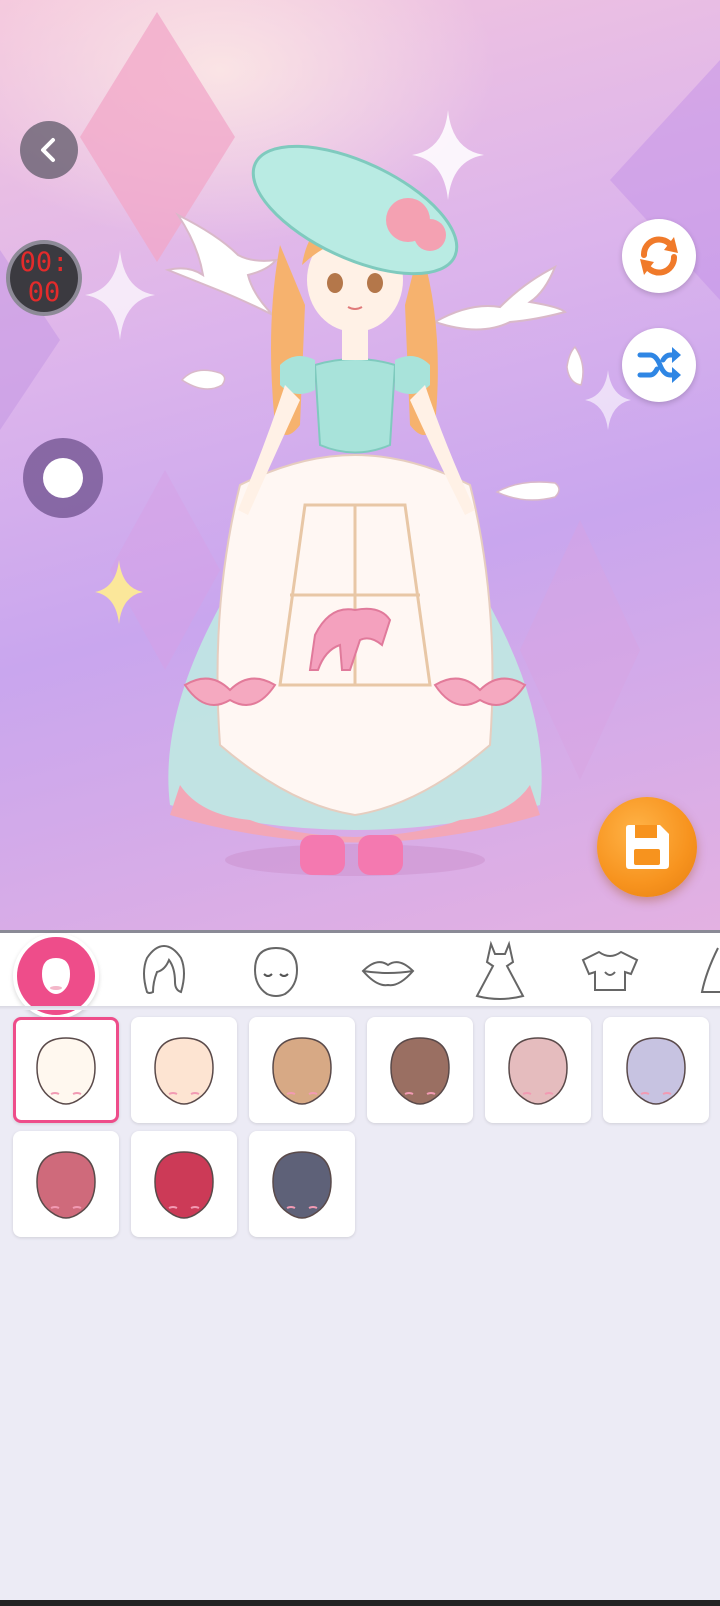  I want to click on floppy-disk-icon, so click(647, 847).